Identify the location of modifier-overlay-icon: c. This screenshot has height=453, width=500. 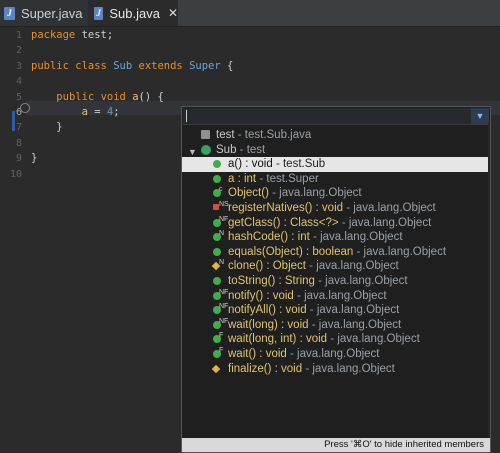
(221, 190).